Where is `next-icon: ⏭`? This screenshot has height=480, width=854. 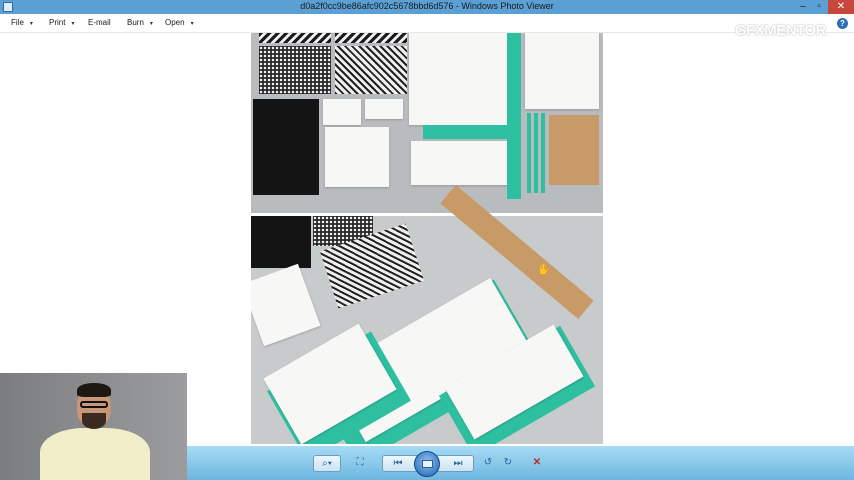 next-icon: ⏭ is located at coordinates (458, 464).